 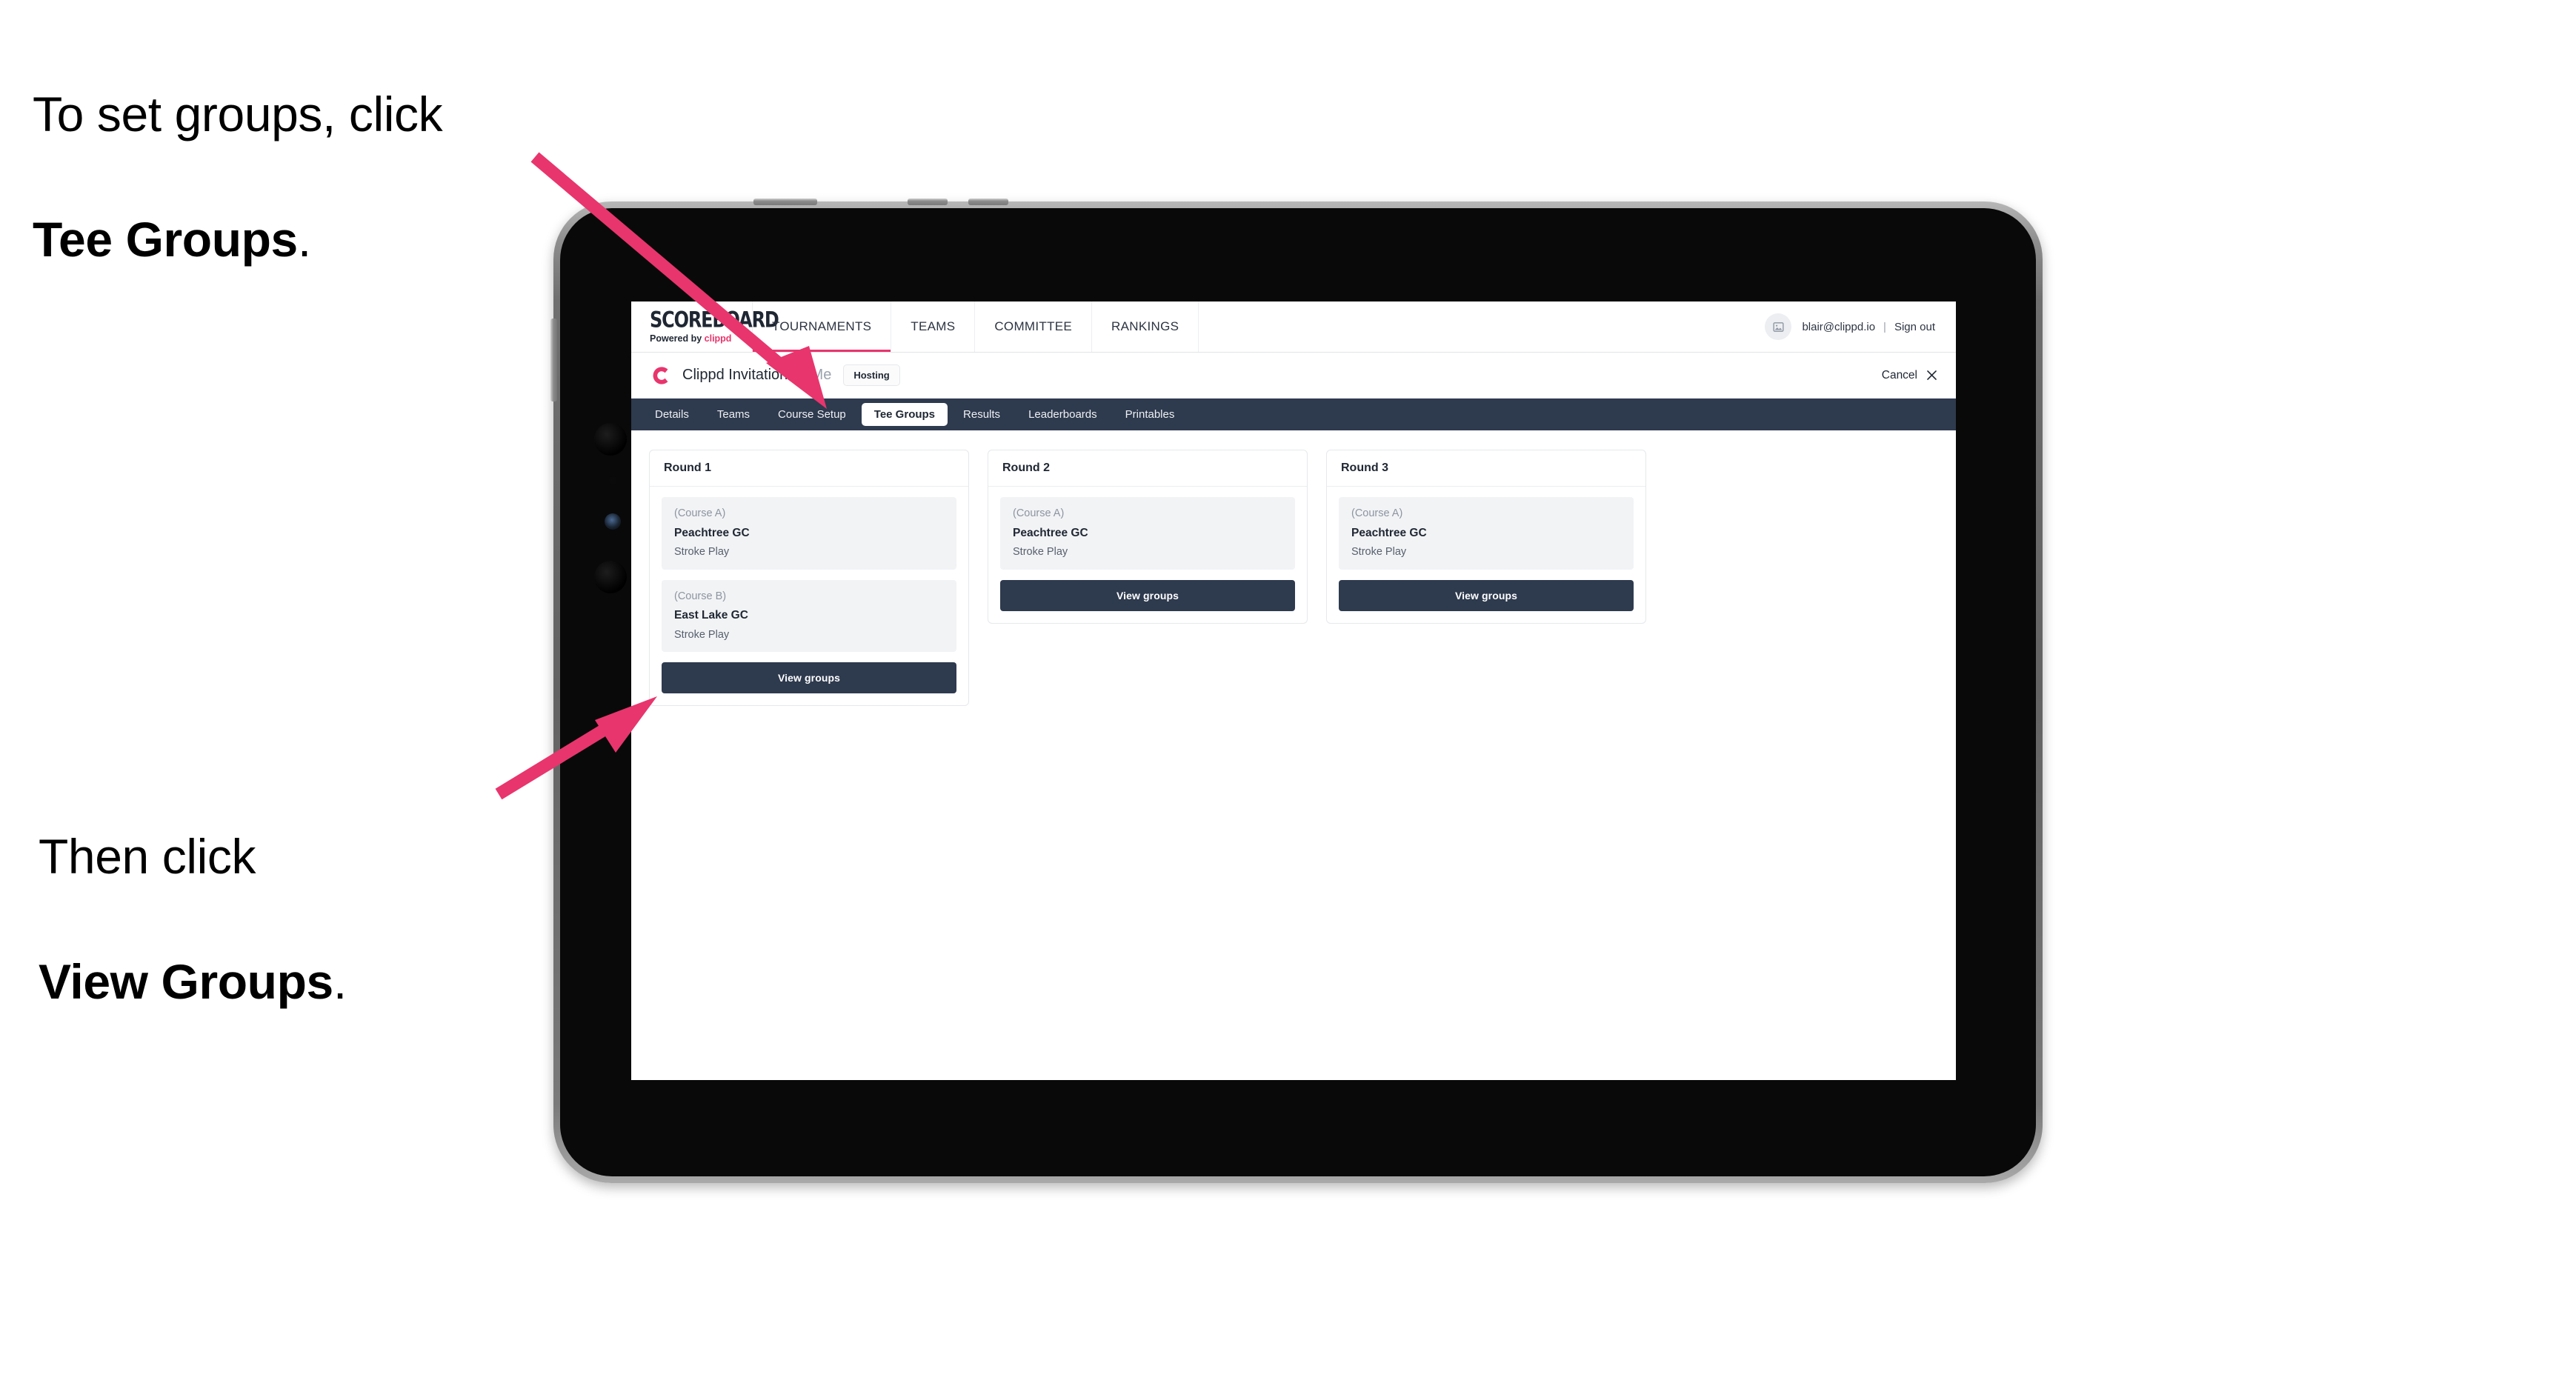 I want to click on annotation-bottom-emphasis: View Groups, so click(x=186, y=982).